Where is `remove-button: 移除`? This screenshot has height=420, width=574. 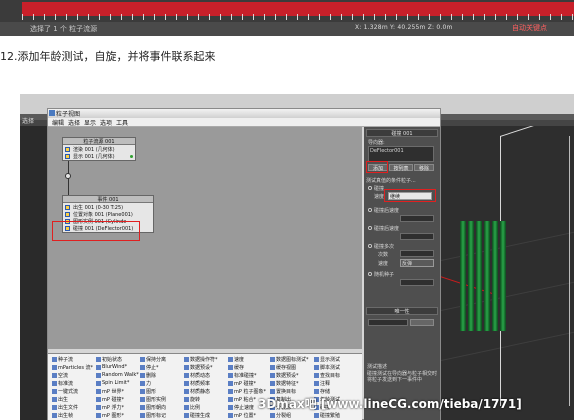 remove-button: 移除 is located at coordinates (424, 168).